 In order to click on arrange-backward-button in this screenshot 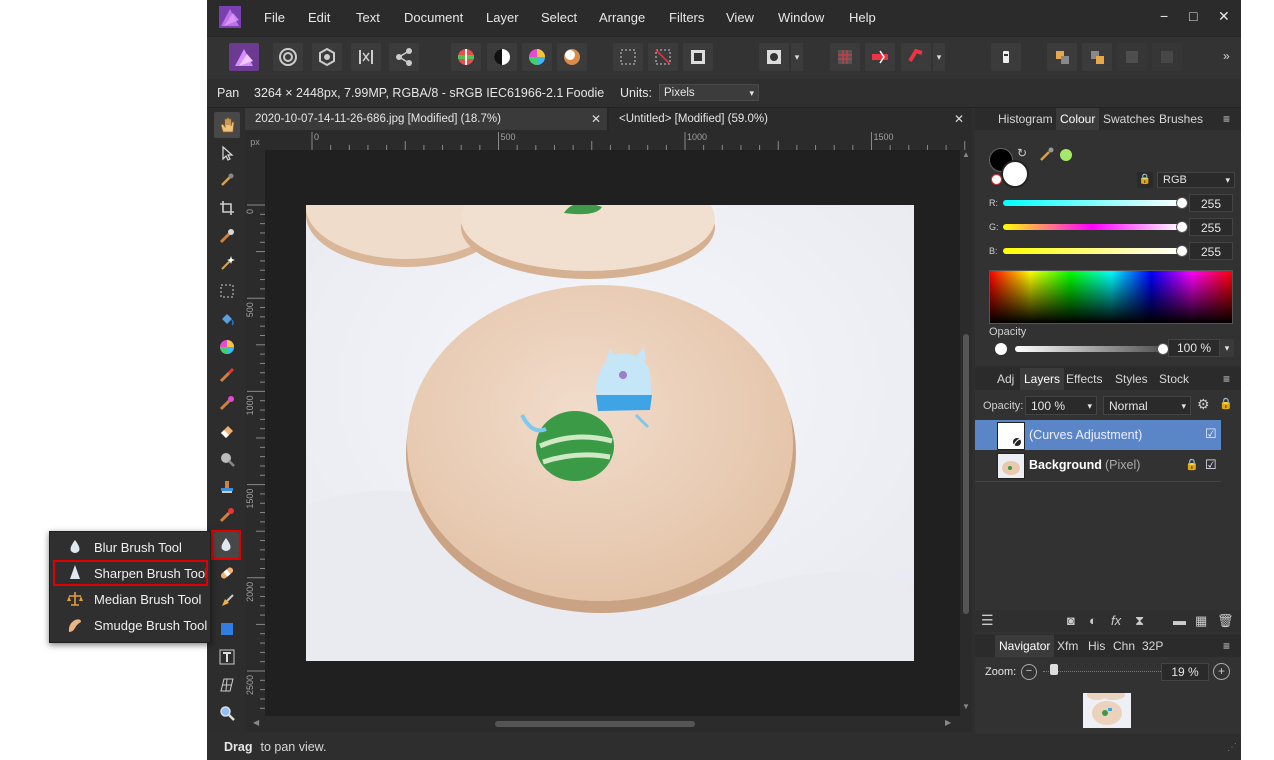, I will do `click(1167, 57)`.